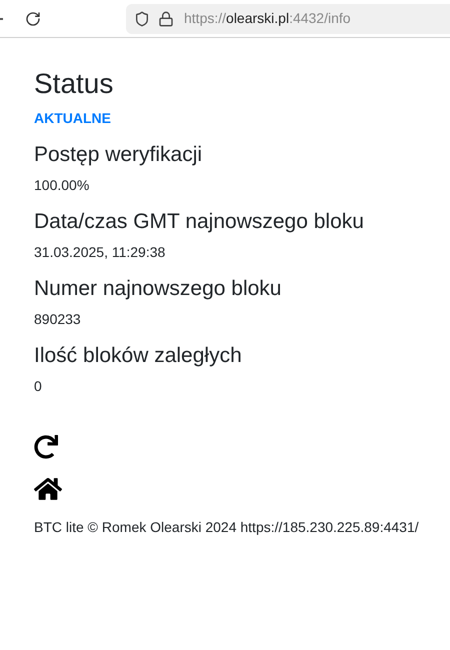 The image size is (450, 650). I want to click on field-value: 31.03.2025, 11:29:38, so click(100, 252).